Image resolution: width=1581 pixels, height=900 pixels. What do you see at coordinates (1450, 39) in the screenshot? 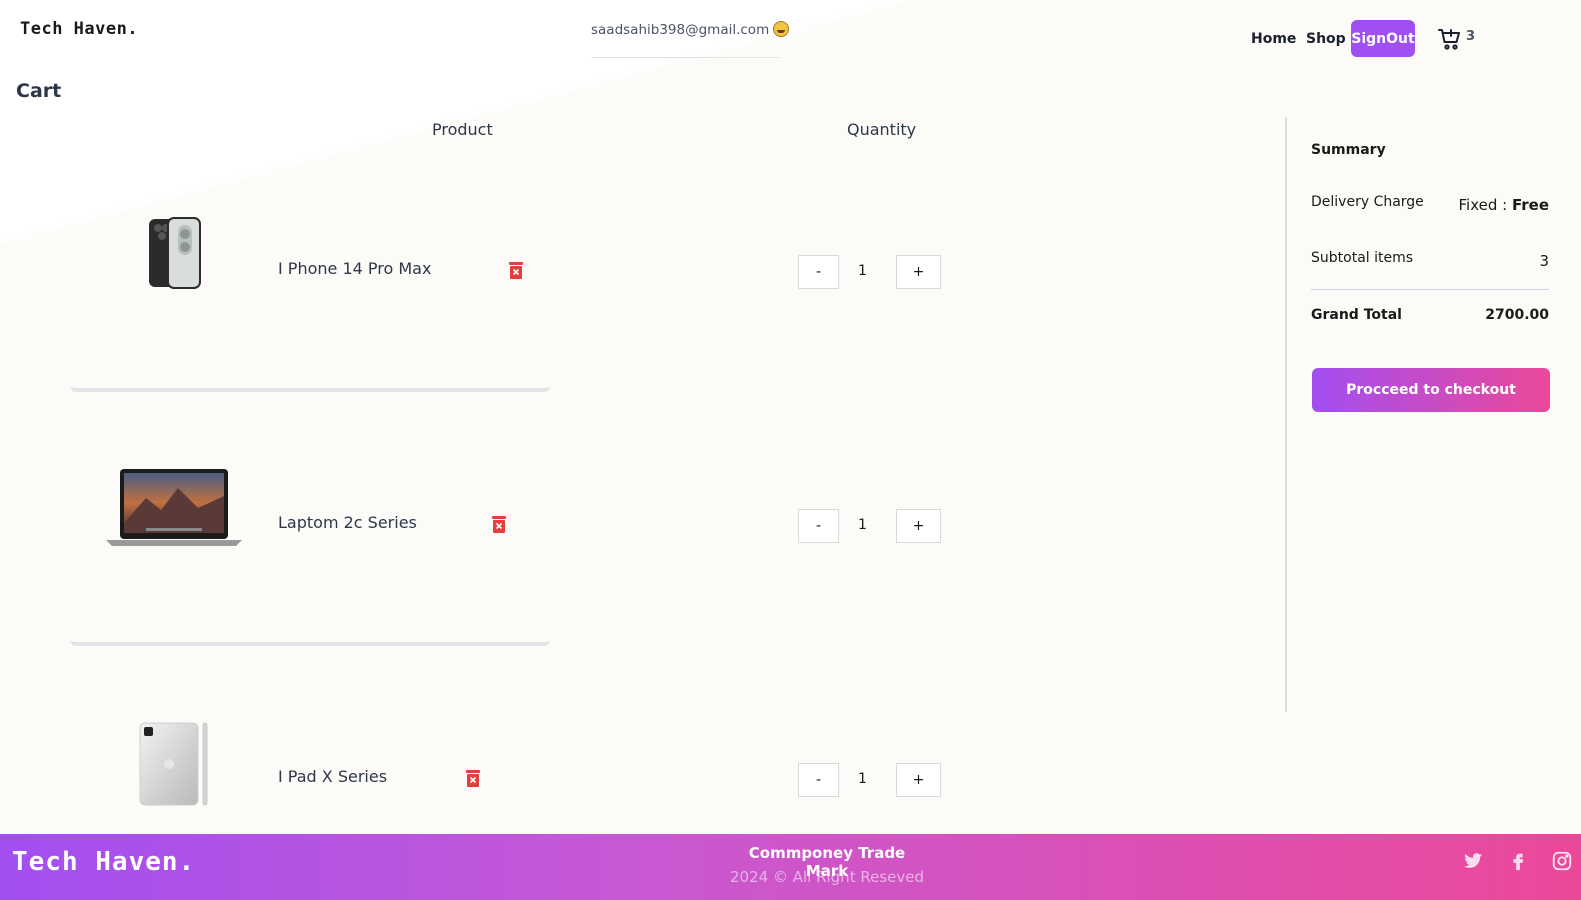
I see `shopping-cart-icon` at bounding box center [1450, 39].